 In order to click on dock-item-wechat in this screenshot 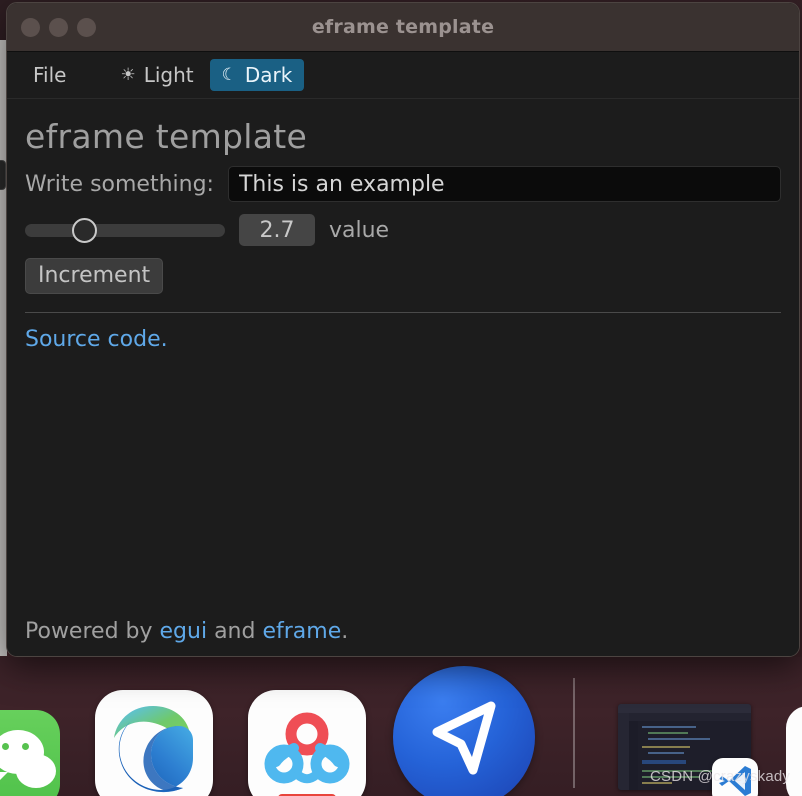, I will do `click(30, 753)`.